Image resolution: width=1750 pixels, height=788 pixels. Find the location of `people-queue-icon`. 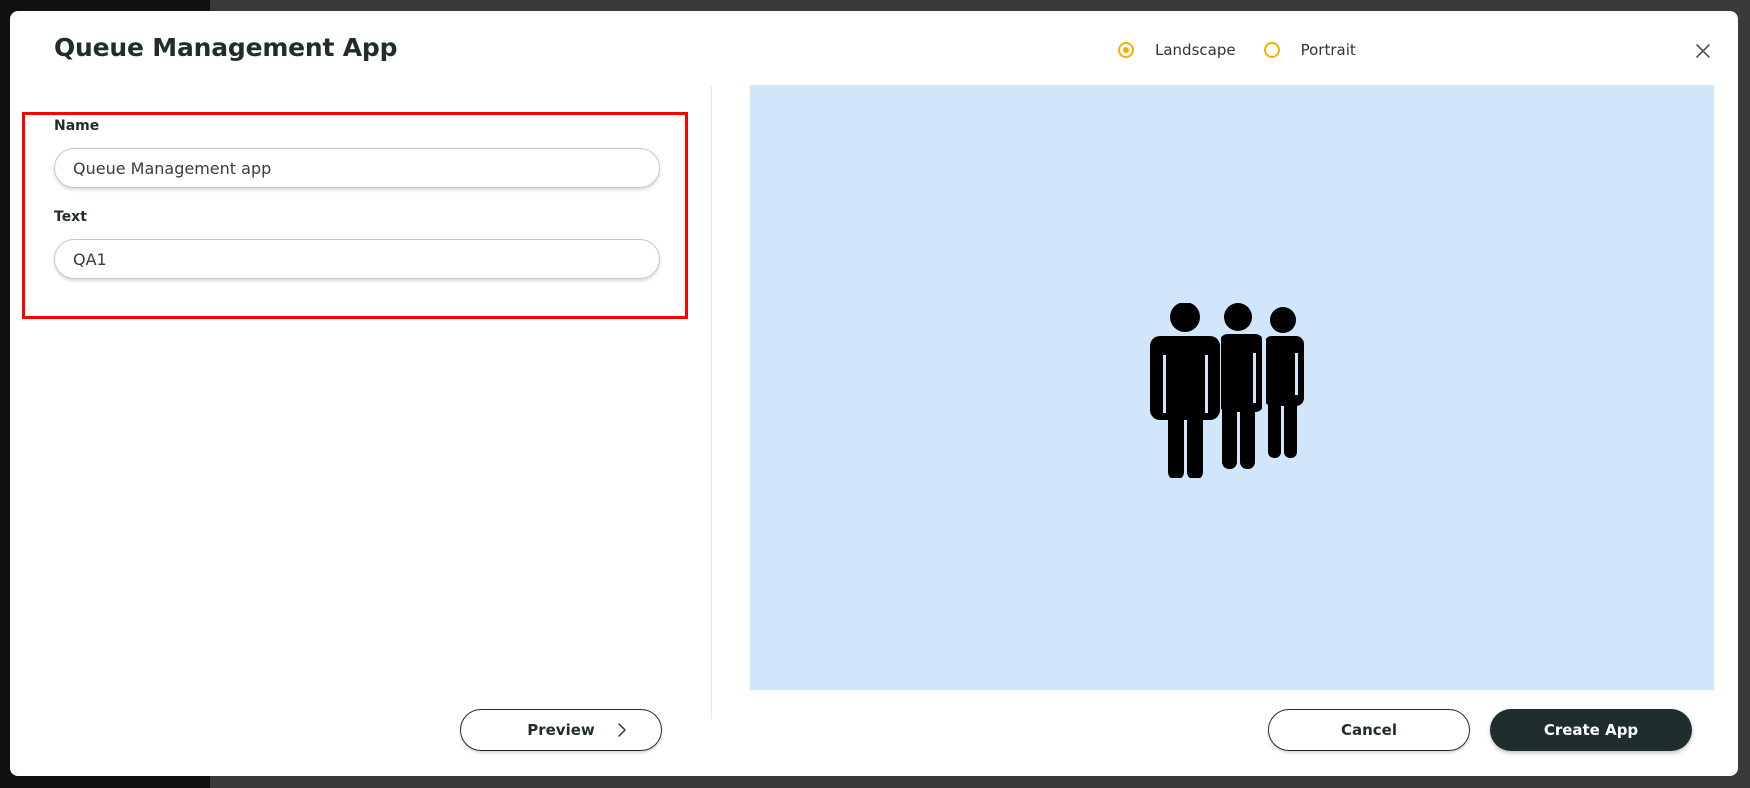

people-queue-icon is located at coordinates (1227, 390).